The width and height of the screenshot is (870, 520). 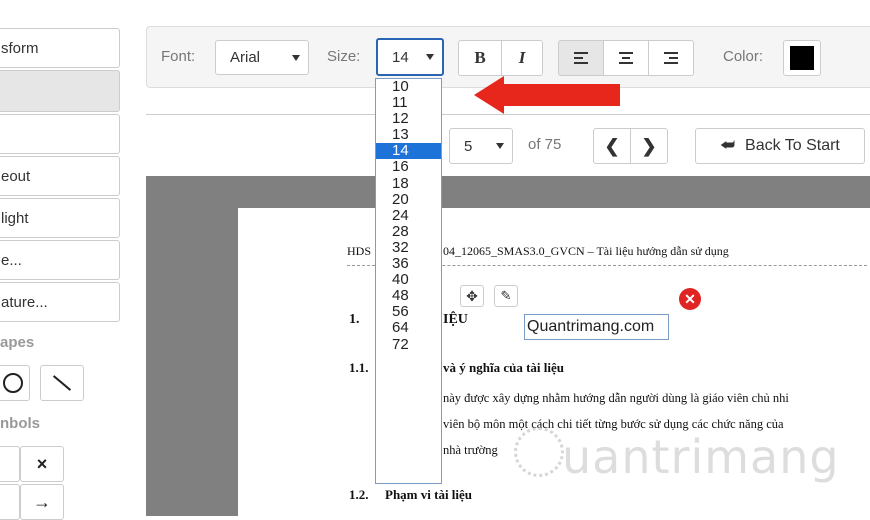 I want to click on size-option: 72, so click(x=408, y=344).